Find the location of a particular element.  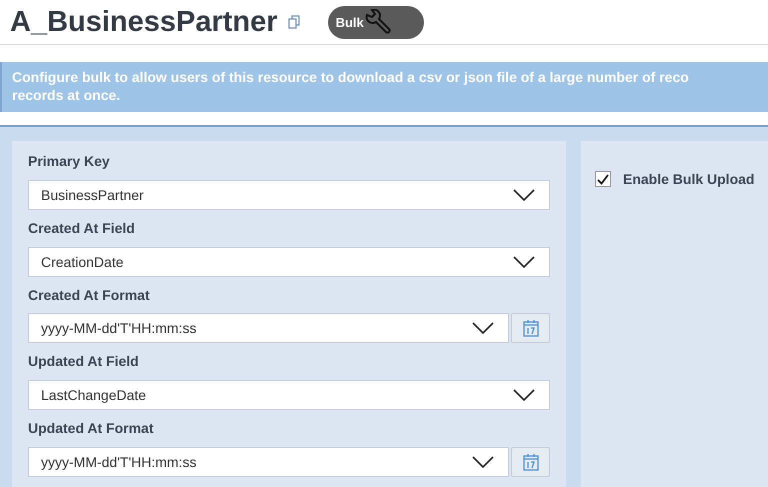

dropdown-field: BusinessPartner is located at coordinates (289, 195).